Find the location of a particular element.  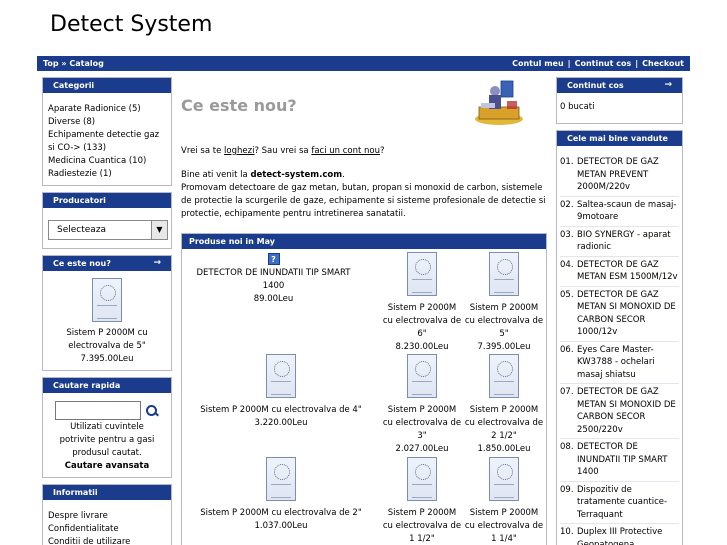

cart-contents-link: Continut cos is located at coordinates (603, 63).